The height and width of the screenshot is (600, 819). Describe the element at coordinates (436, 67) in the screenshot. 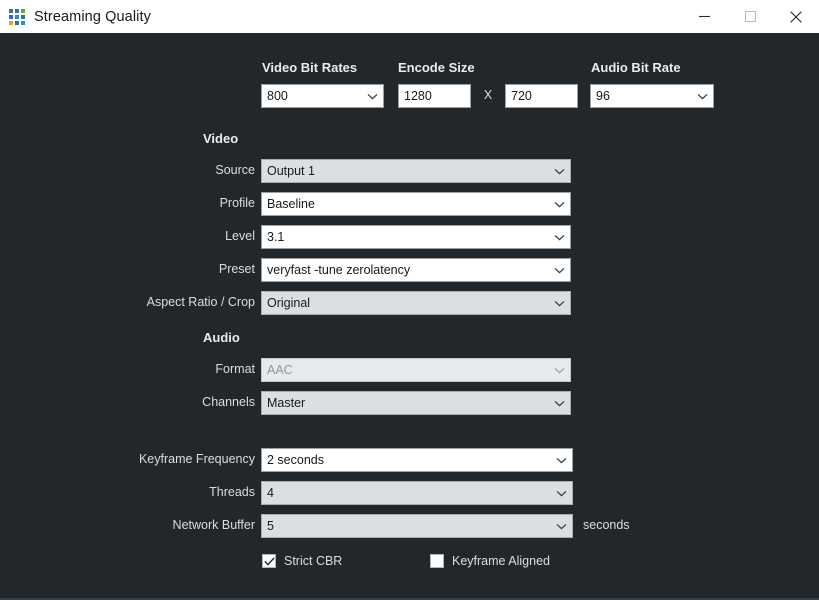

I see `encode-size-label: Encode Size` at that location.